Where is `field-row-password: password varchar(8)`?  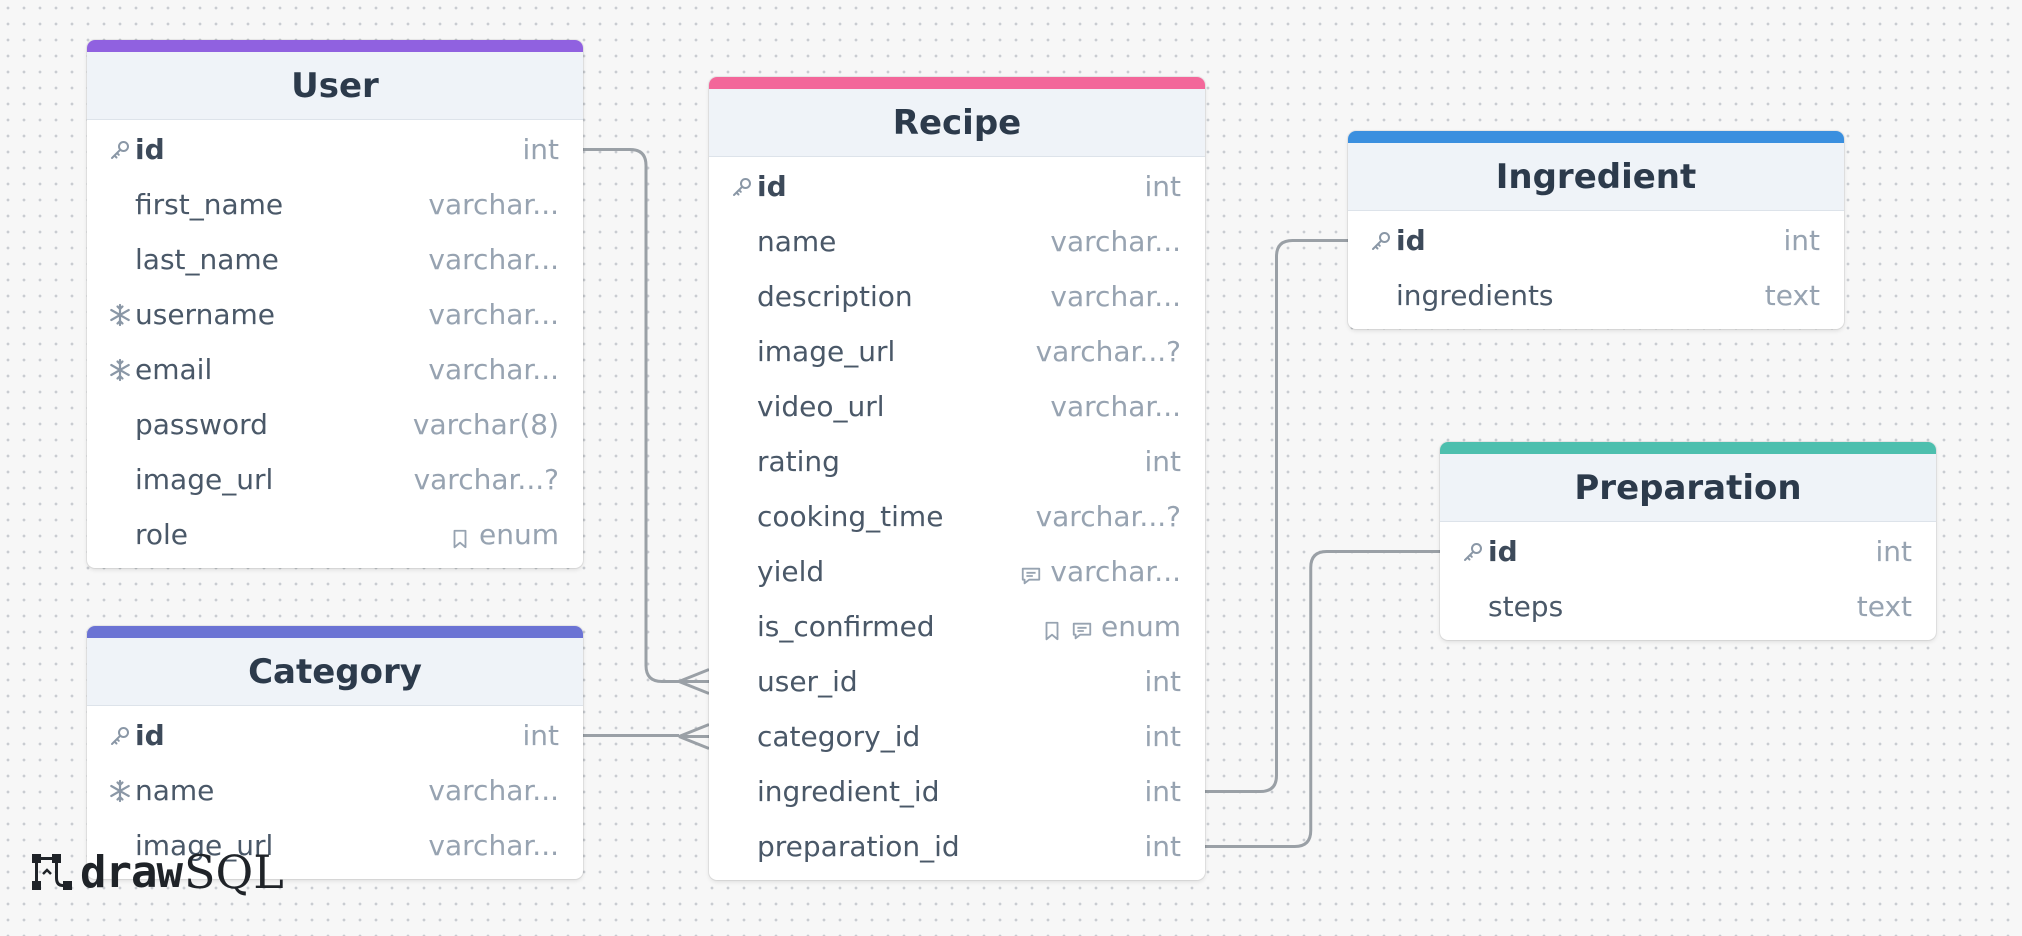
field-row-password: password varchar(8) is located at coordinates (335, 424).